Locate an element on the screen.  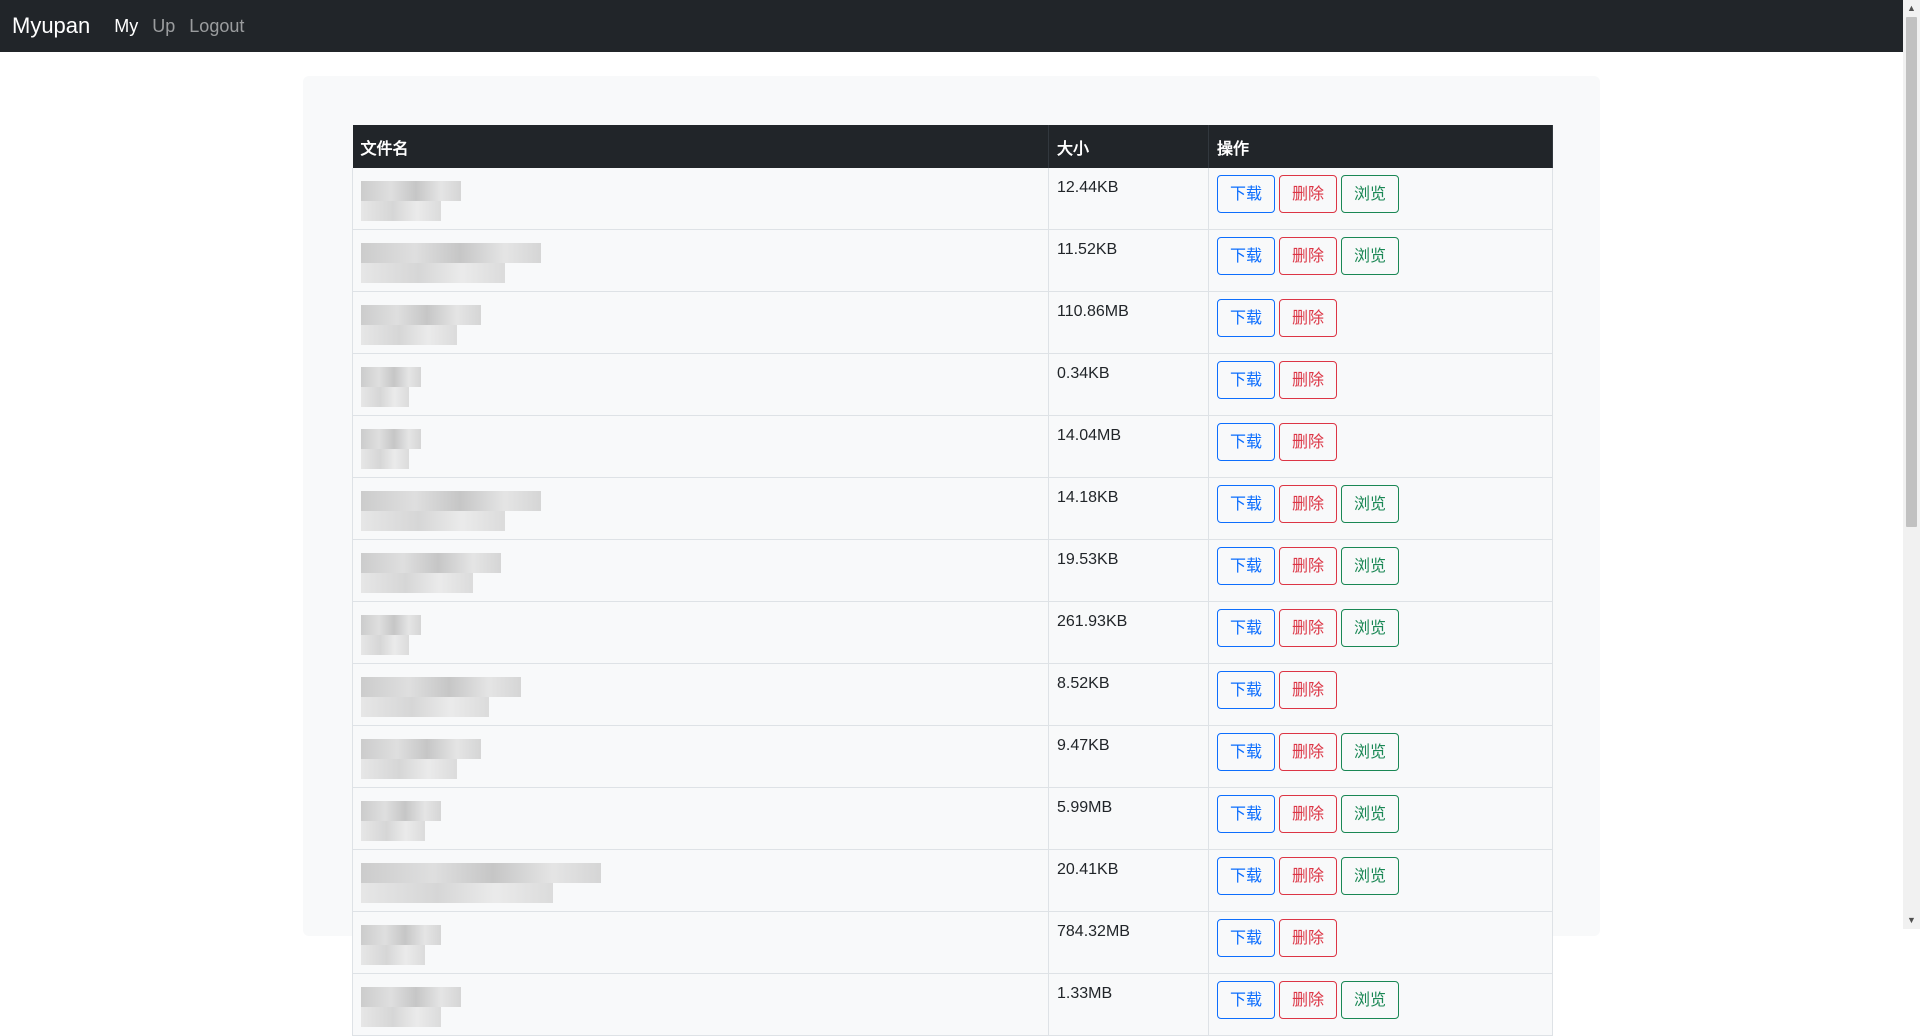
file-size-cell: 14.04MB is located at coordinates (1128, 446).